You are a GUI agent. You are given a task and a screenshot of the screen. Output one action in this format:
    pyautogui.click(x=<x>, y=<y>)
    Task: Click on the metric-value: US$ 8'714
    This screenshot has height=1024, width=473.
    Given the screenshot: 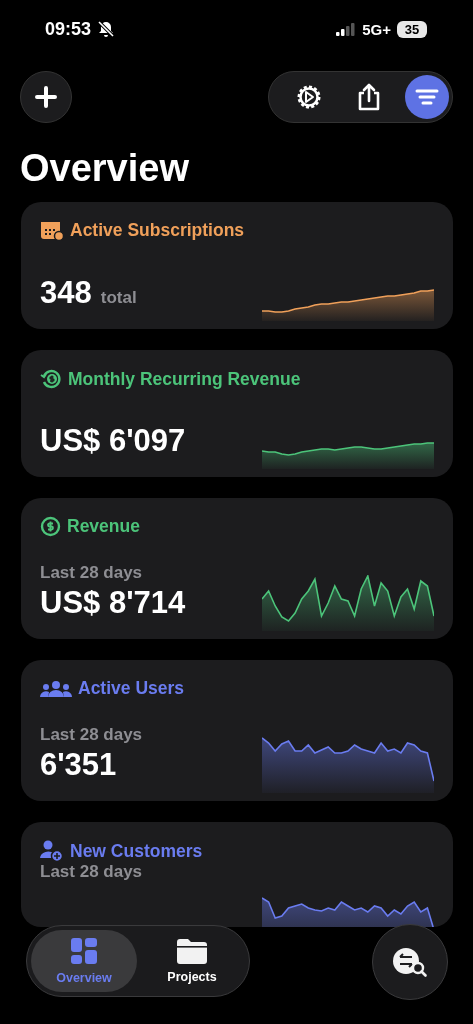 What is the action you would take?
    pyautogui.click(x=113, y=603)
    